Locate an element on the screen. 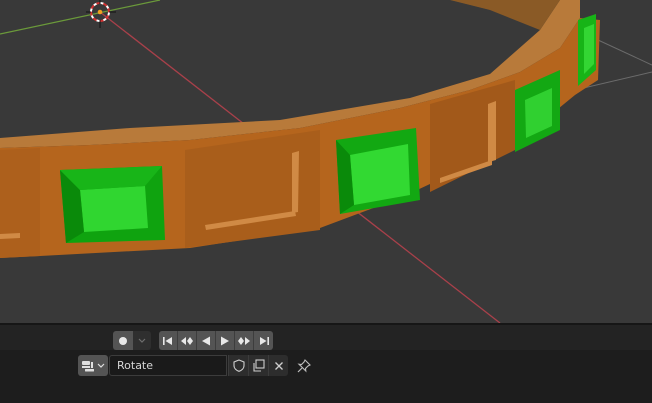 This screenshot has height=403, width=652. prev-keyframe-icon is located at coordinates (187, 340).